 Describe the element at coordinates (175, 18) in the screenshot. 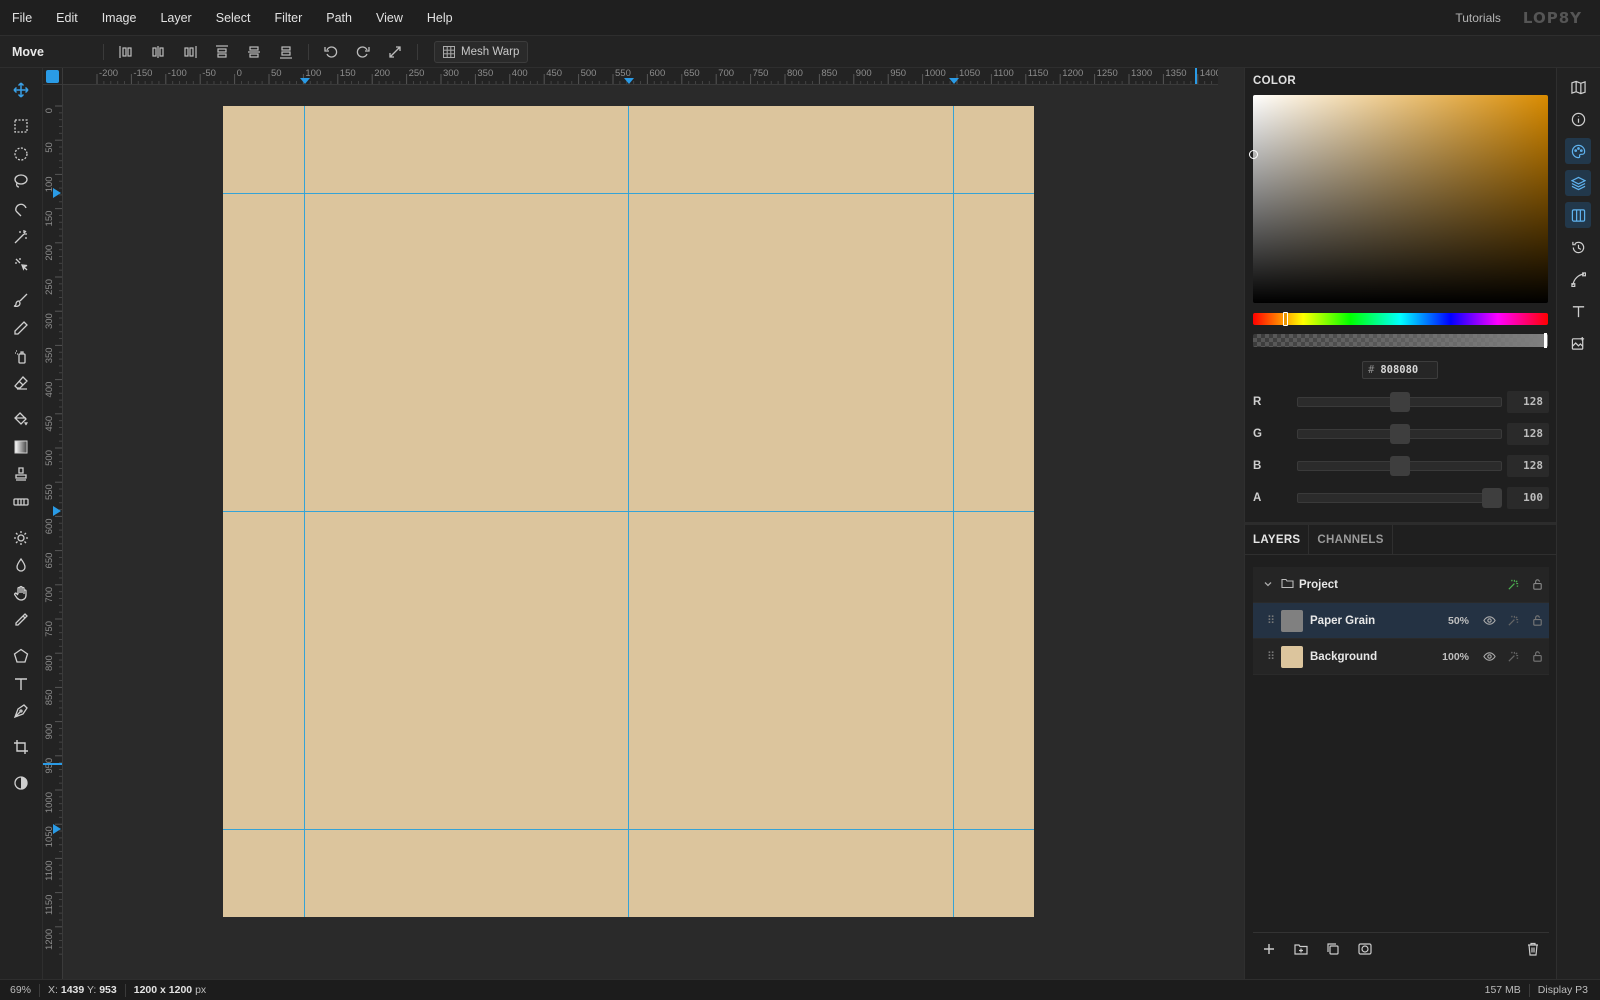

I see `menu-layer: Layer` at that location.